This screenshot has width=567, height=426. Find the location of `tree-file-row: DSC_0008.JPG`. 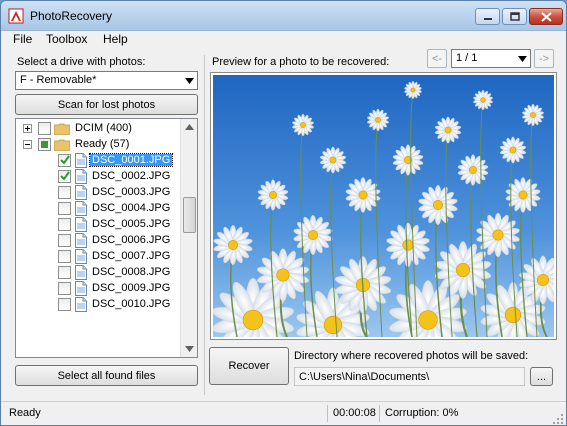

tree-file-row: DSC_0008.JPG is located at coordinates (98, 273).